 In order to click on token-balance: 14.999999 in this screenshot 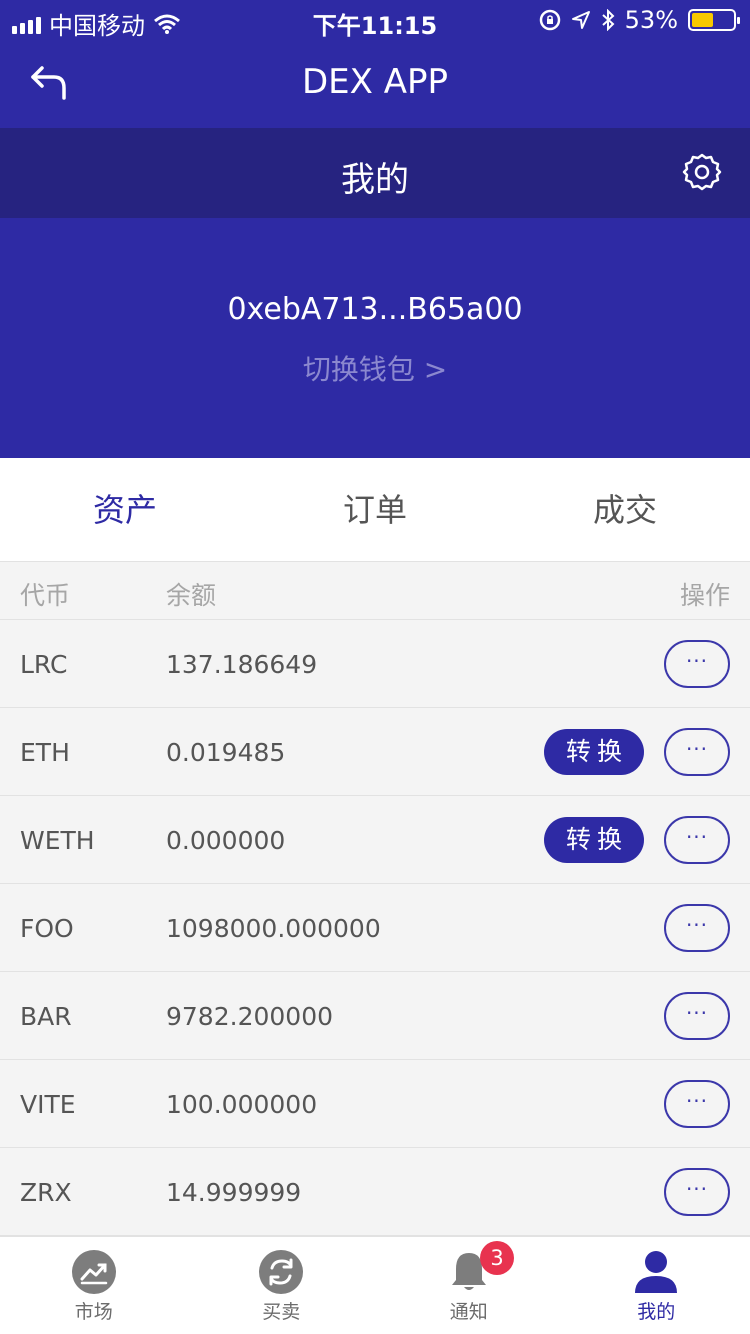, I will do `click(234, 1192)`.